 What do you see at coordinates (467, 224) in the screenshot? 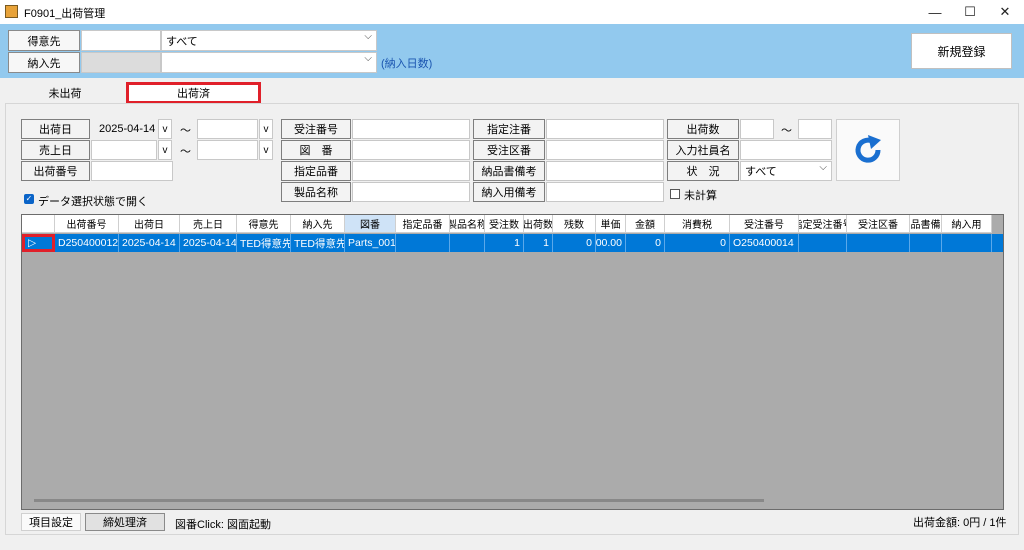
I see `column-header: 製品名称` at bounding box center [467, 224].